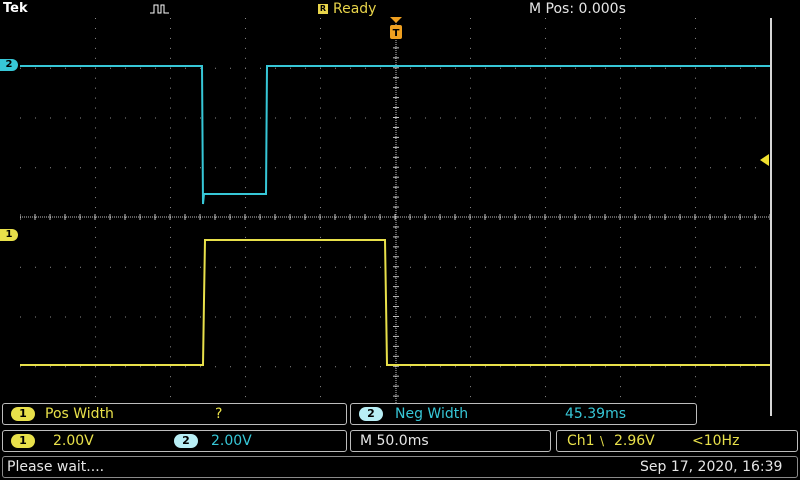 The width and height of the screenshot is (800, 480). I want to click on message-bar: Please wait.... Sep 17, 2020, 16:39, so click(400, 468).